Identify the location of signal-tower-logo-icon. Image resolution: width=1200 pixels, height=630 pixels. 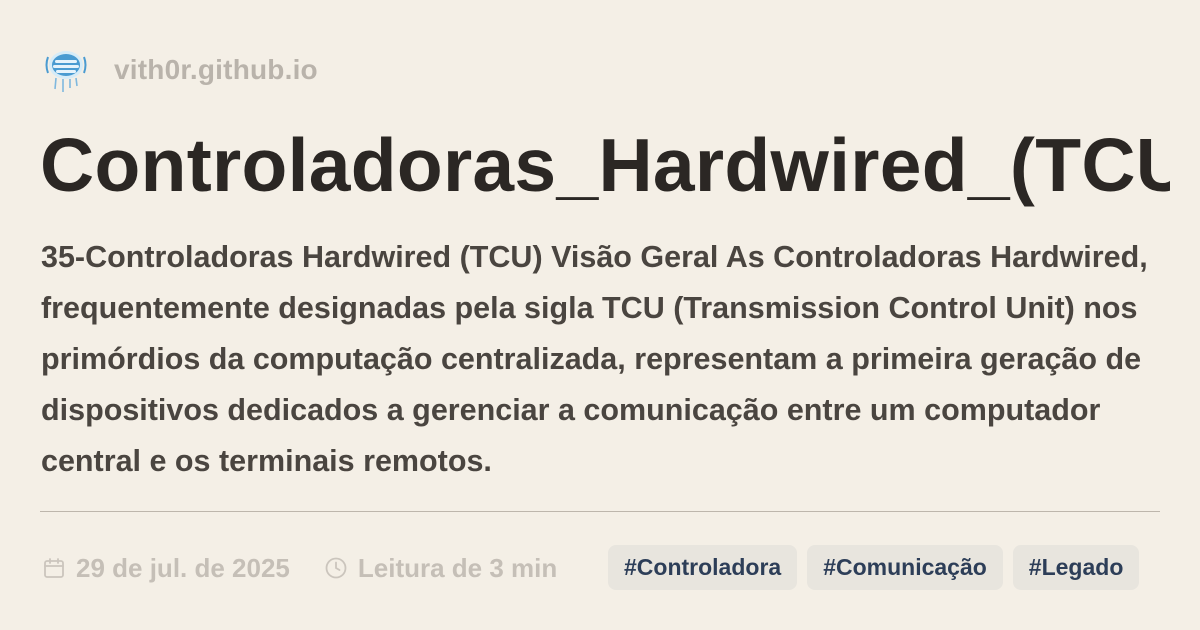
(67, 70).